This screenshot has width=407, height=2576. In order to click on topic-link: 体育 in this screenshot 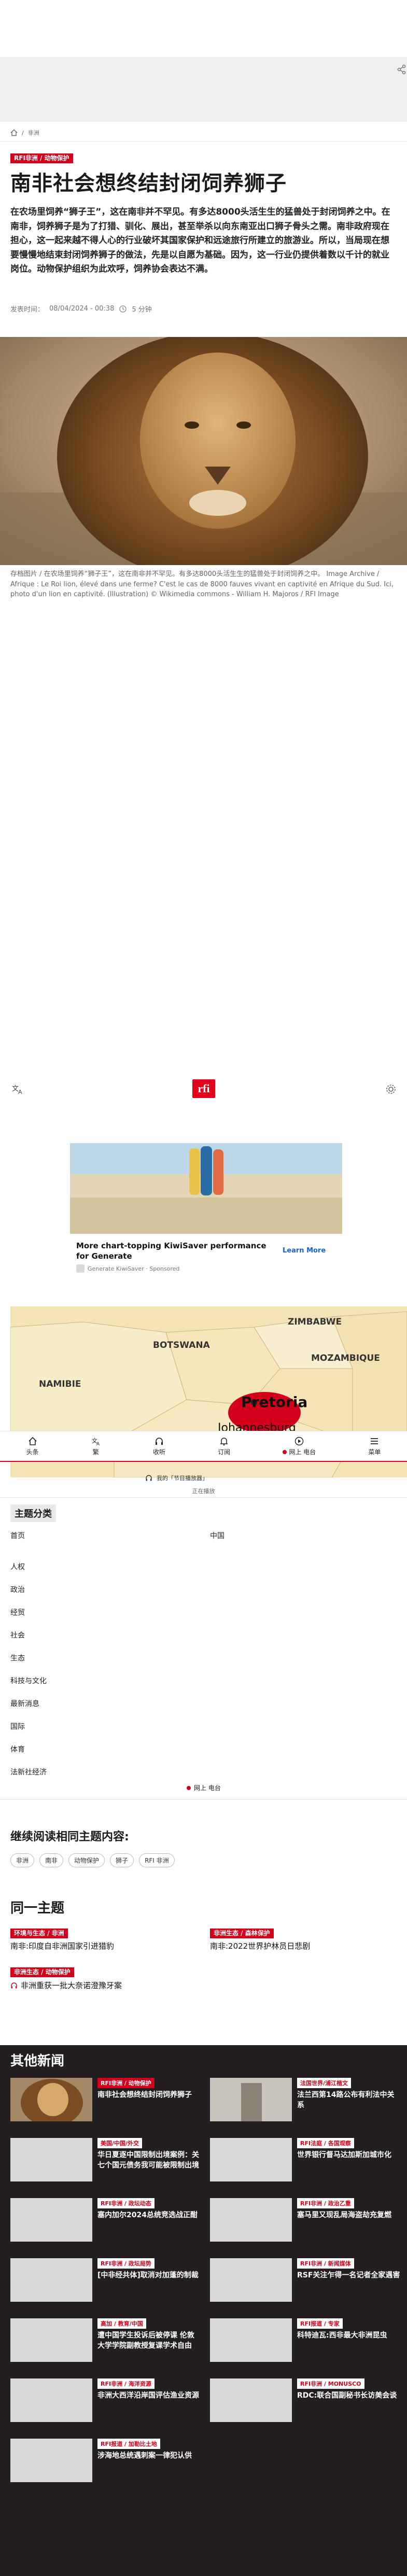, I will do `click(17, 1749)`.